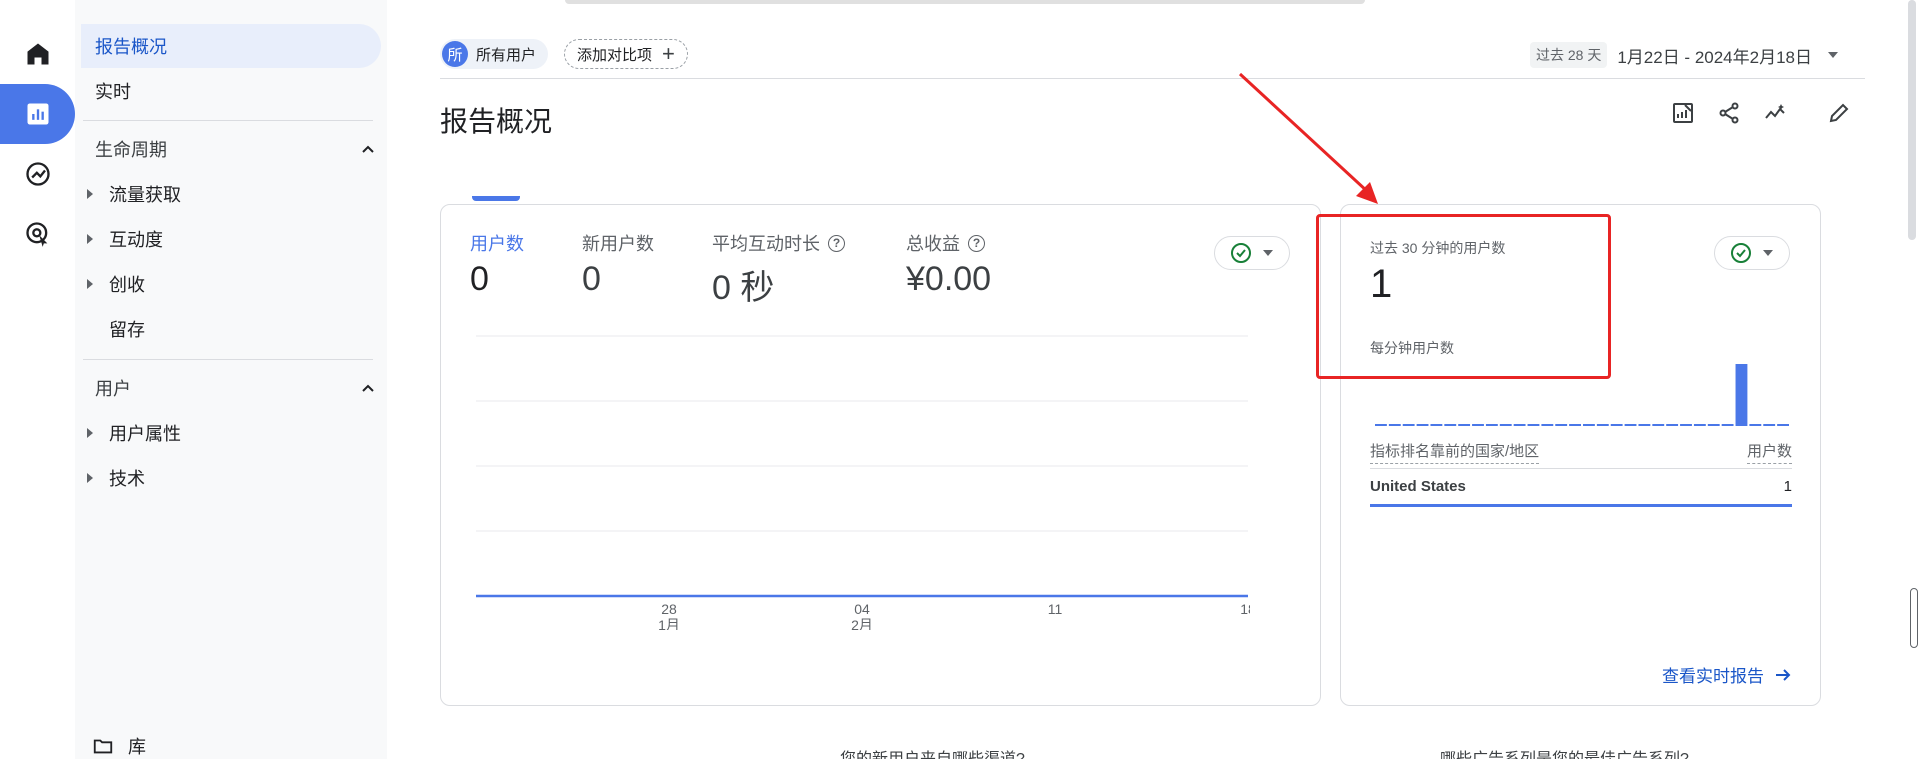 Image resolution: width=1920 pixels, height=759 pixels. I want to click on nav-section-user: 用户, so click(235, 388).